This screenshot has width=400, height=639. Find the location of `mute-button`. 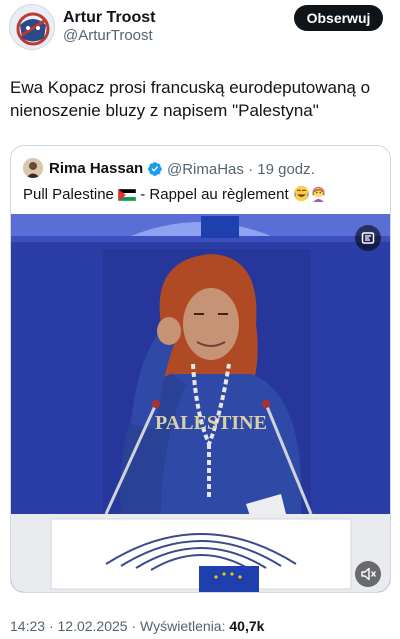

mute-button is located at coordinates (368, 574).